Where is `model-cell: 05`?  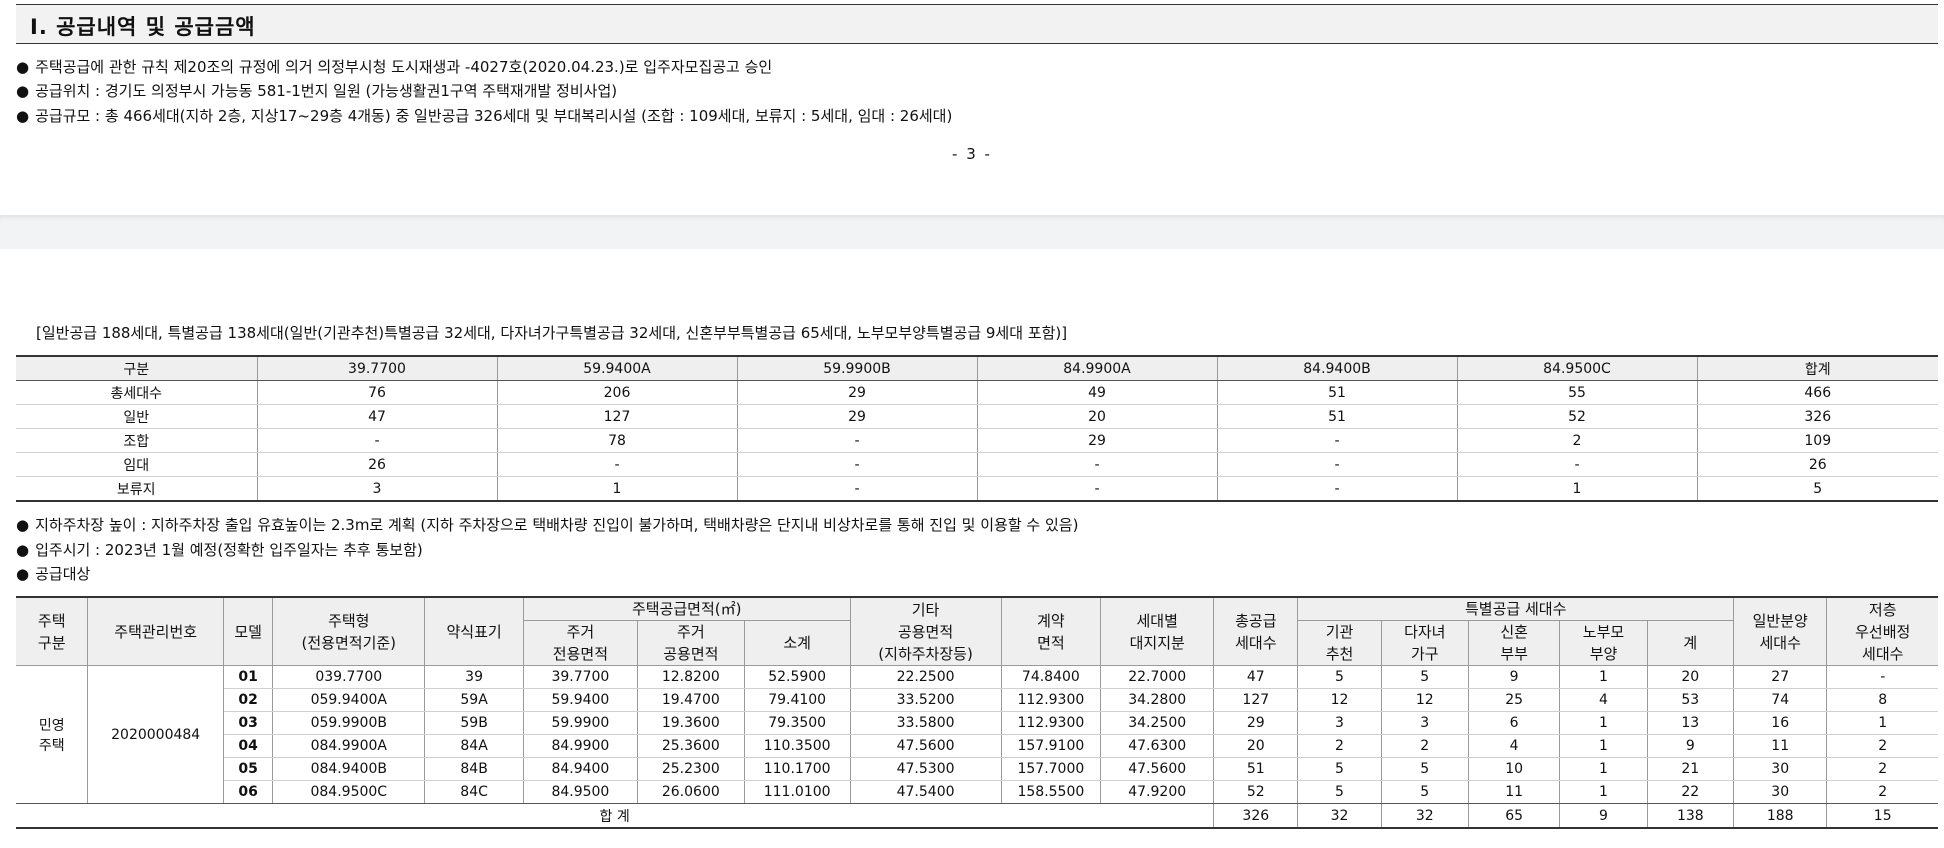 model-cell: 05 is located at coordinates (248, 769).